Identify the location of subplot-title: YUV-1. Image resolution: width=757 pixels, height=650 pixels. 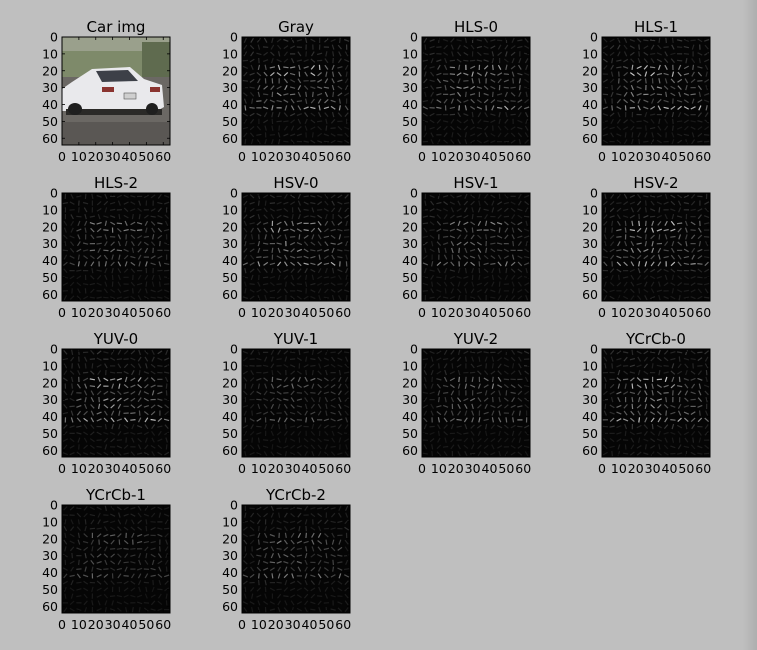
(295, 339).